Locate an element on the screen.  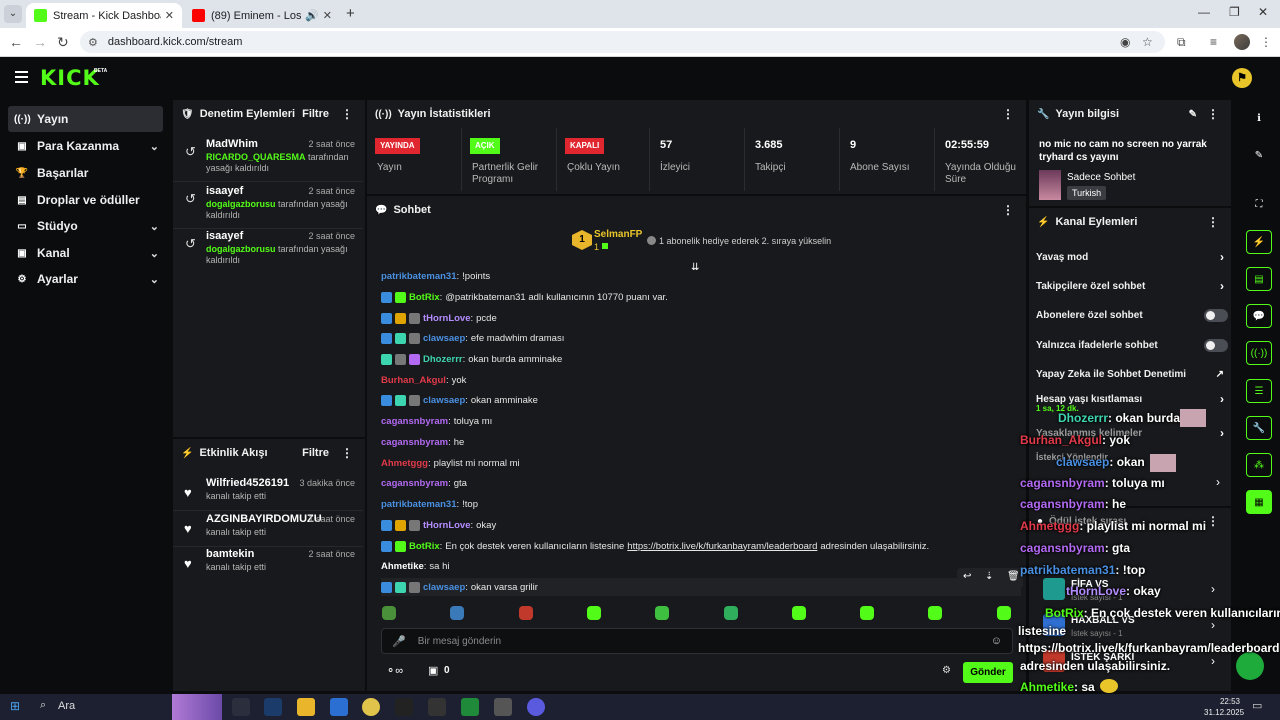
close-window-icon: ✕ is located at coordinates (1263, 12).